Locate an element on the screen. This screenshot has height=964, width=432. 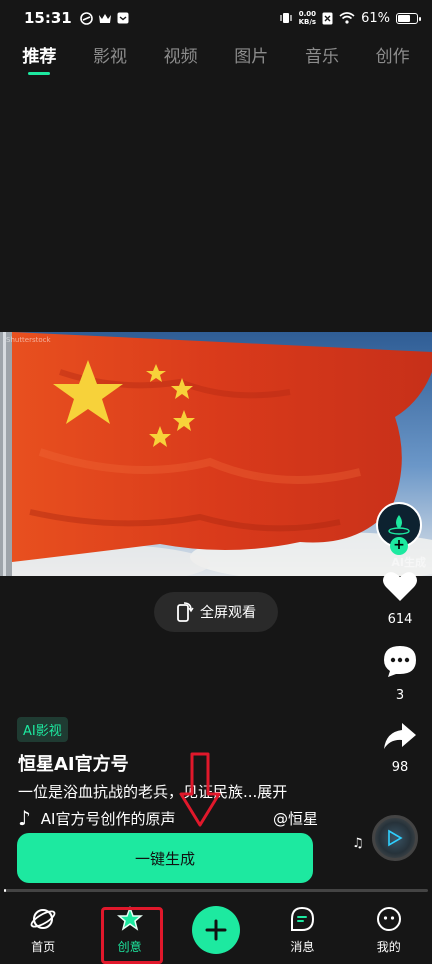
fullscreen-label: 全屏观看 is located at coordinates (228, 613).